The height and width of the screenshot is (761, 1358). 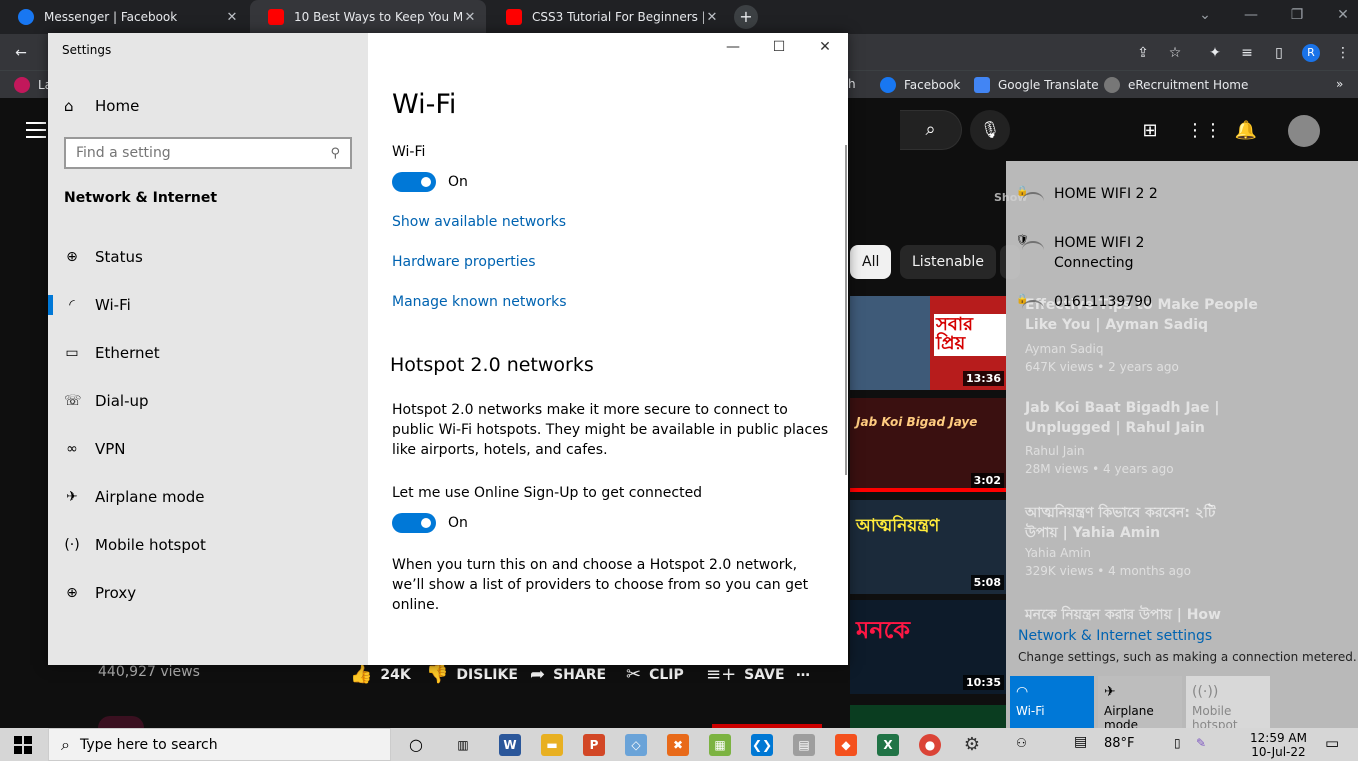 I want to click on bookmark-erecruitment: eRecruitment Home, so click(x=1176, y=85).